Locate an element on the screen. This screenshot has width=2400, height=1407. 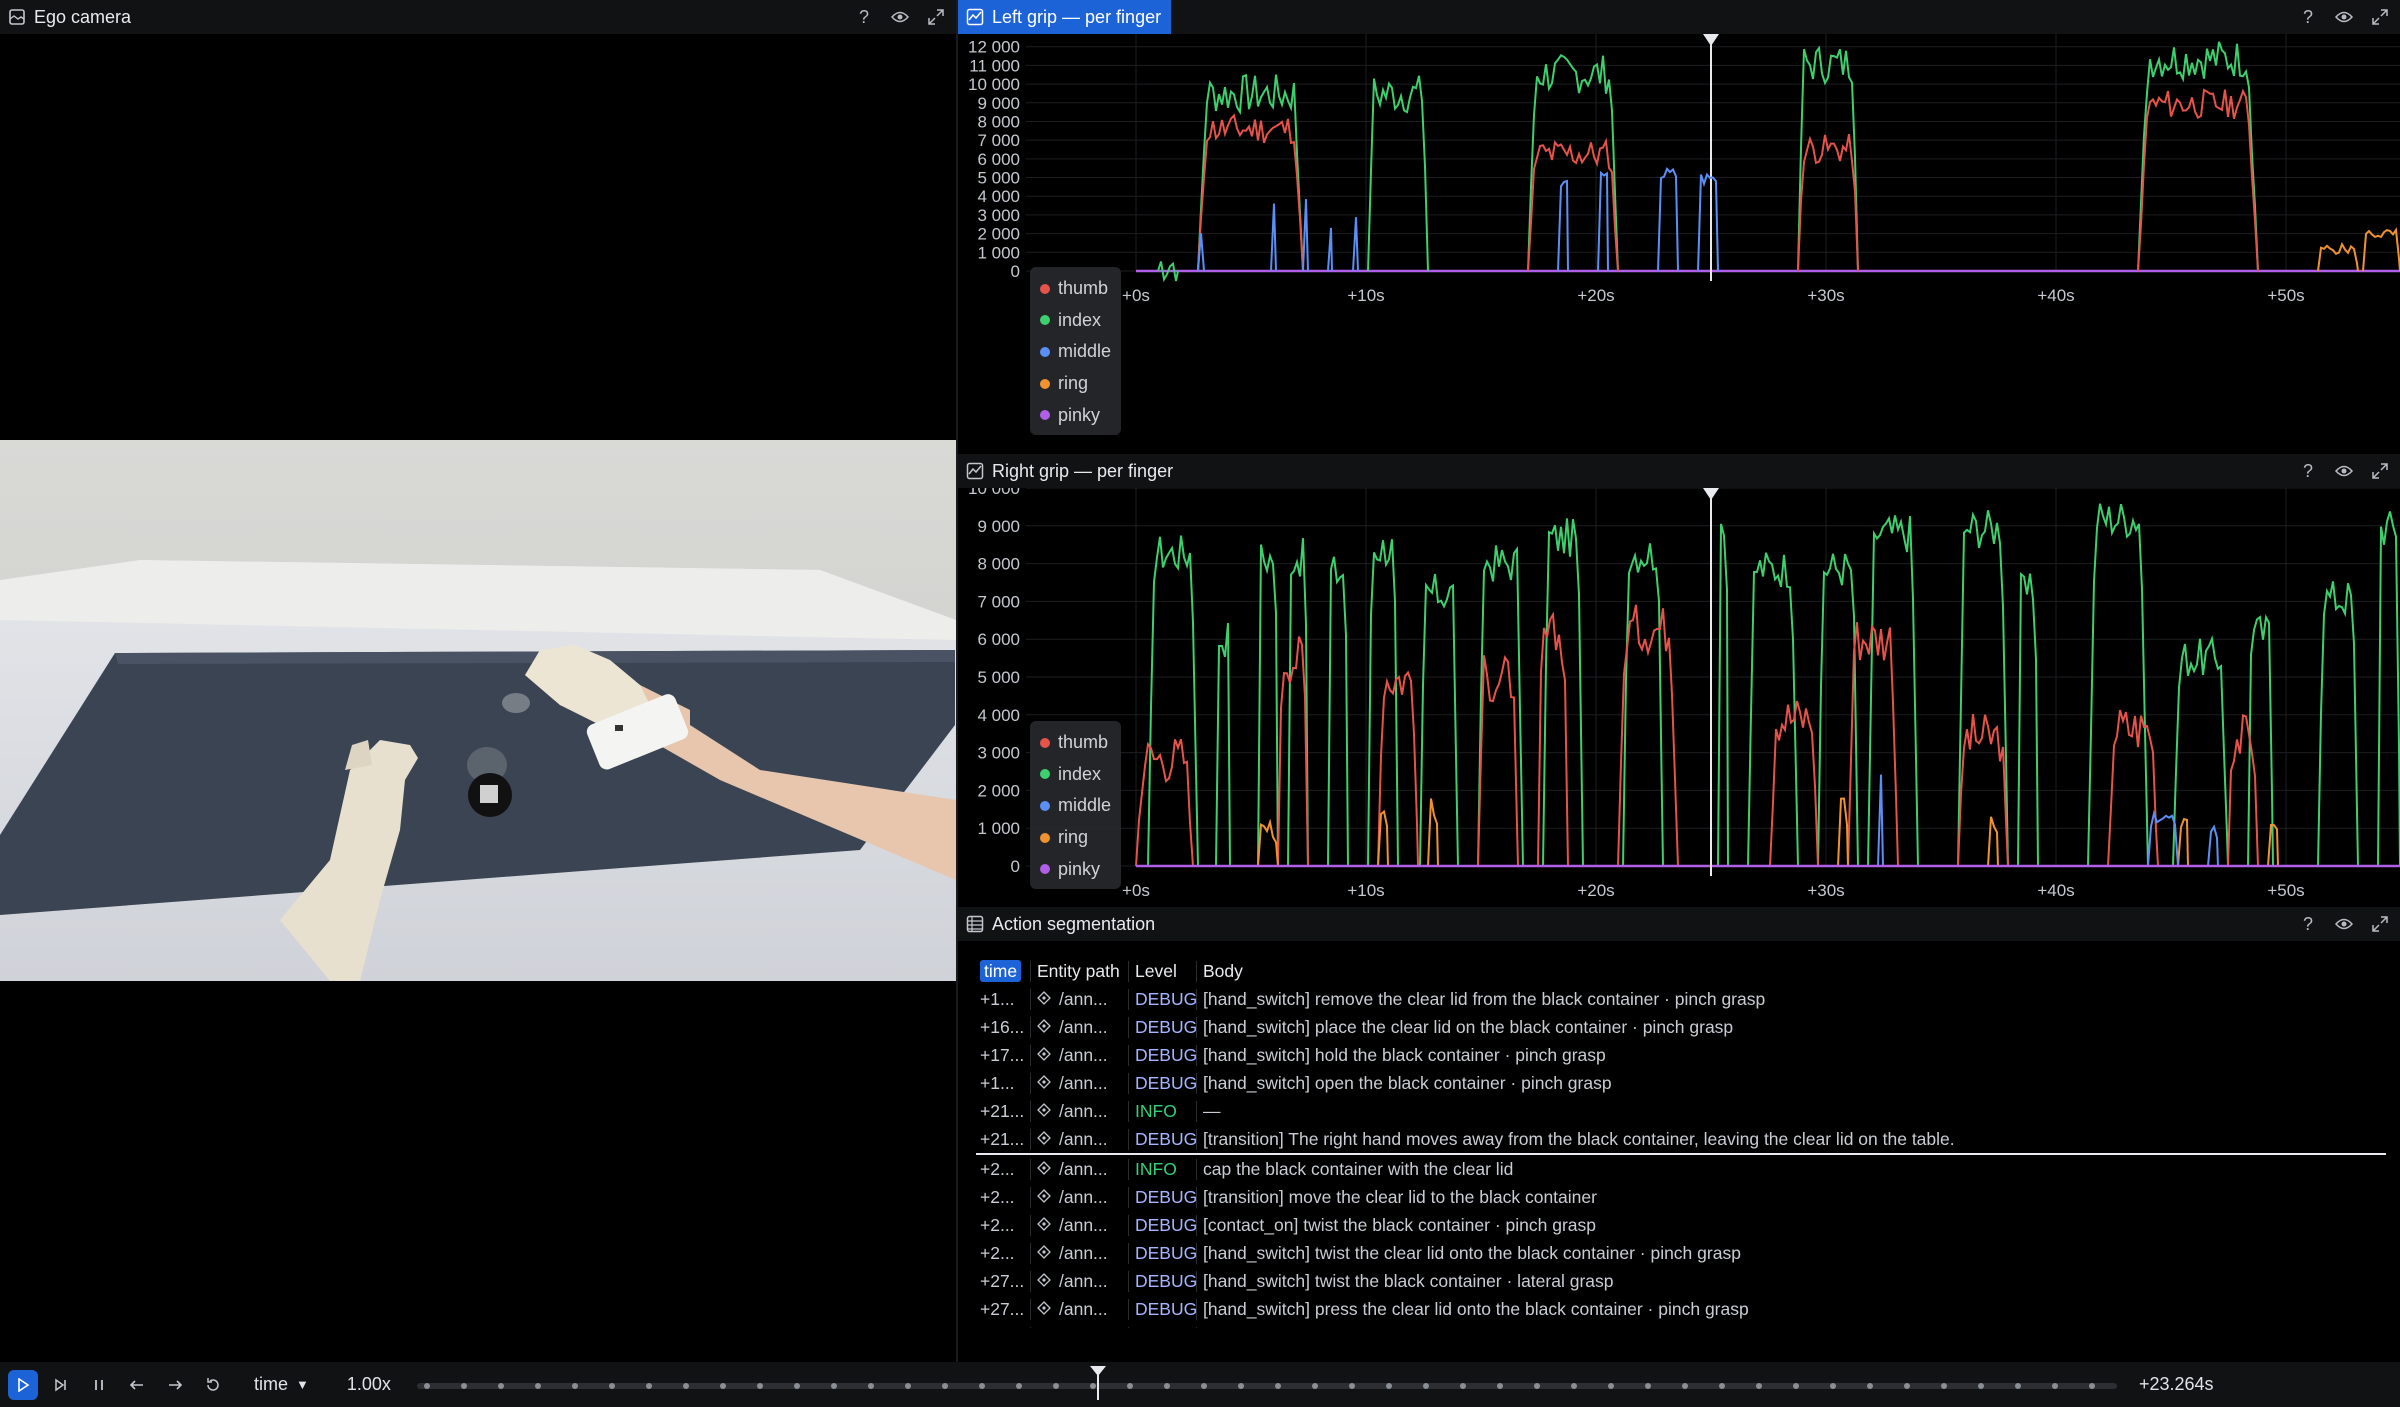
x-tick-label: +0s is located at coordinates (1136, 295).